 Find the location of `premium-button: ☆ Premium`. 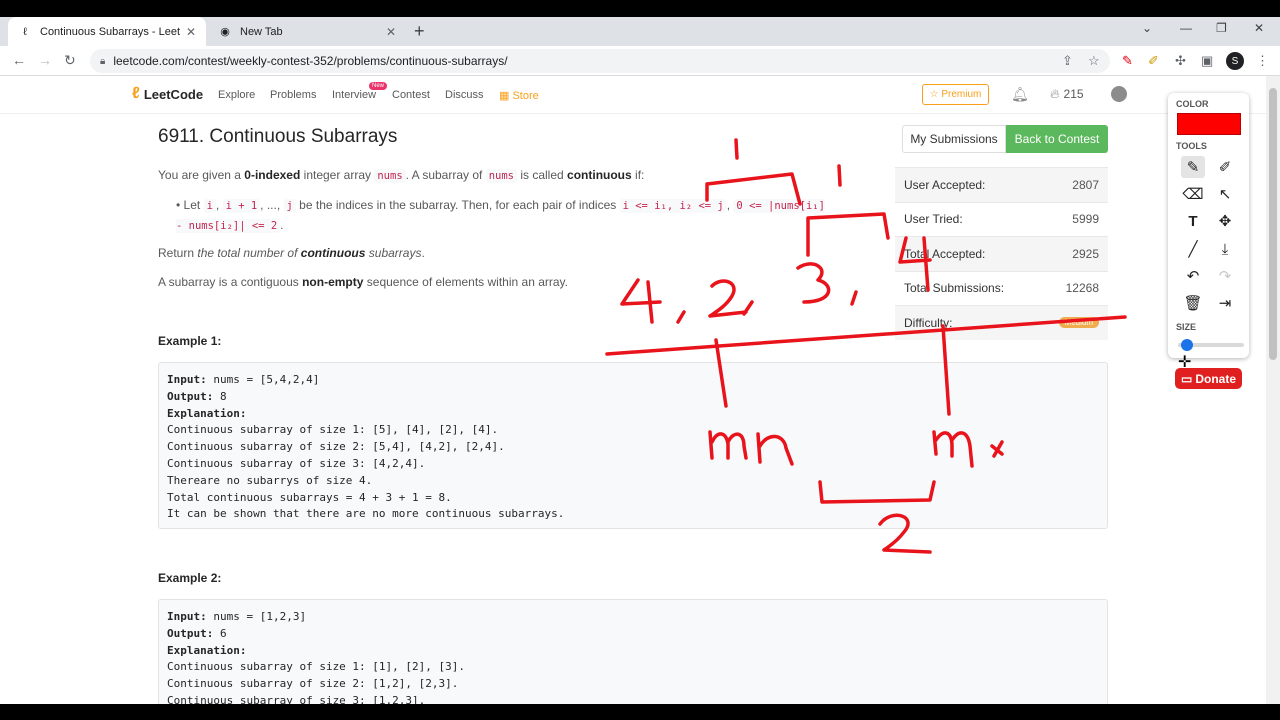

premium-button: ☆ Premium is located at coordinates (955, 94).